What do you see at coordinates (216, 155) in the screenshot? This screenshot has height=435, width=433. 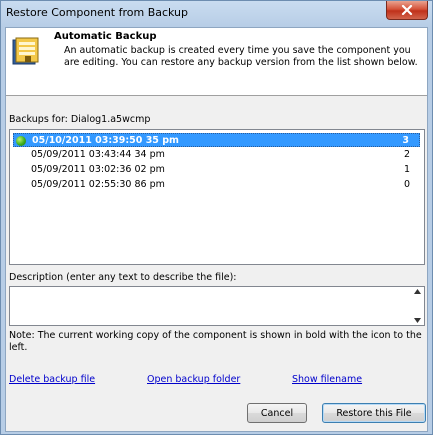 I see `backup-row: 05/09/2011 03:43:44 34 pm 2` at bounding box center [216, 155].